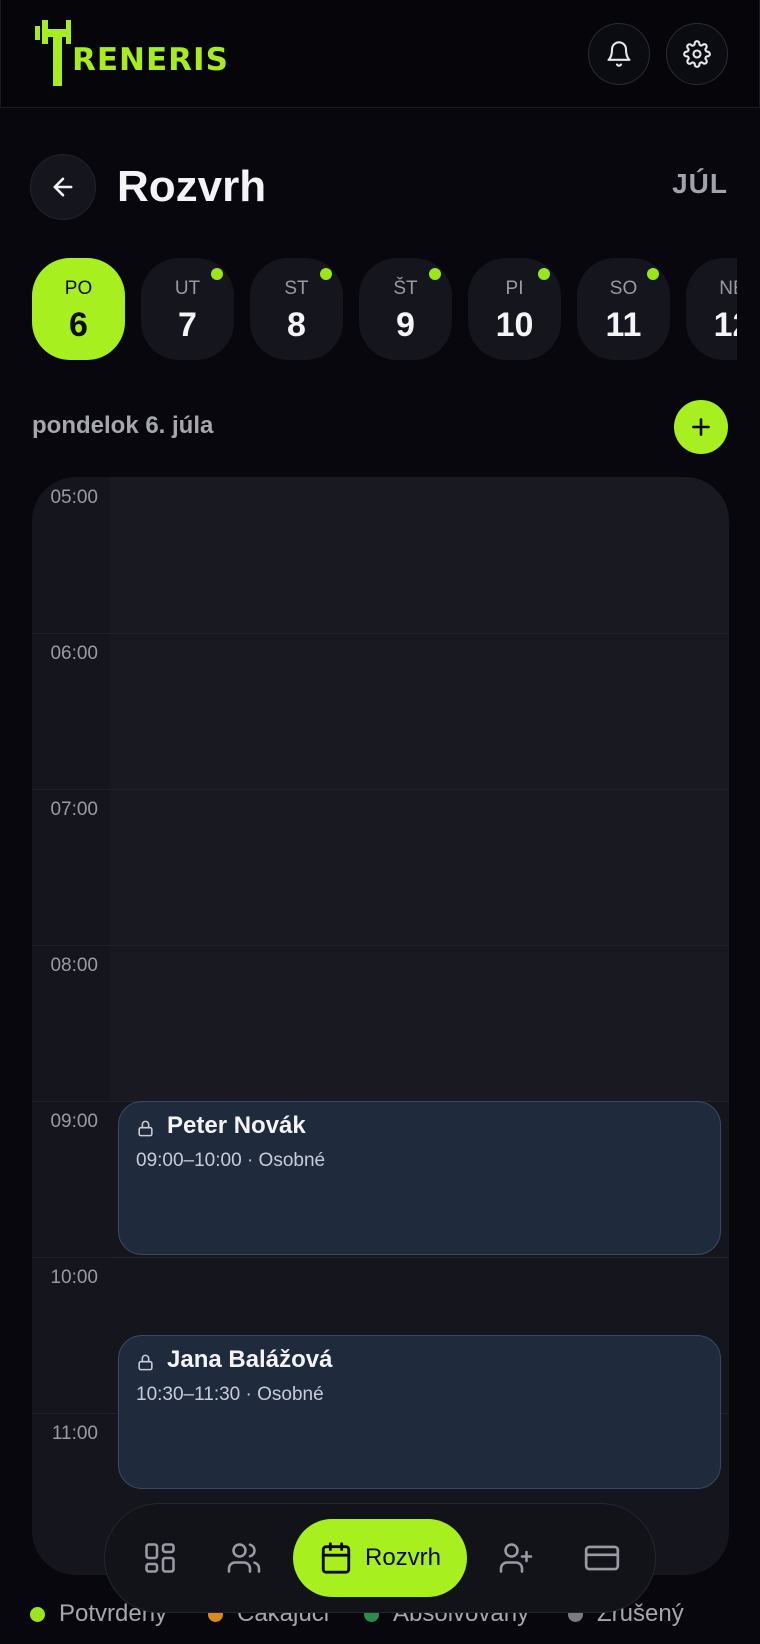 Image resolution: width=760 pixels, height=1644 pixels. What do you see at coordinates (74, 809) in the screenshot?
I see `hour-label: 07:00` at bounding box center [74, 809].